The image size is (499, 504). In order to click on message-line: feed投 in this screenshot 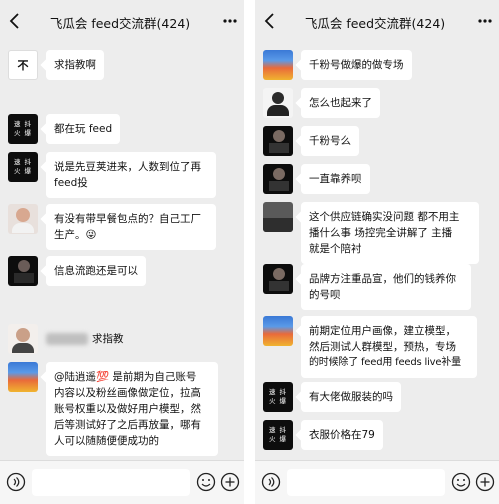, I will do `click(71, 183)`.